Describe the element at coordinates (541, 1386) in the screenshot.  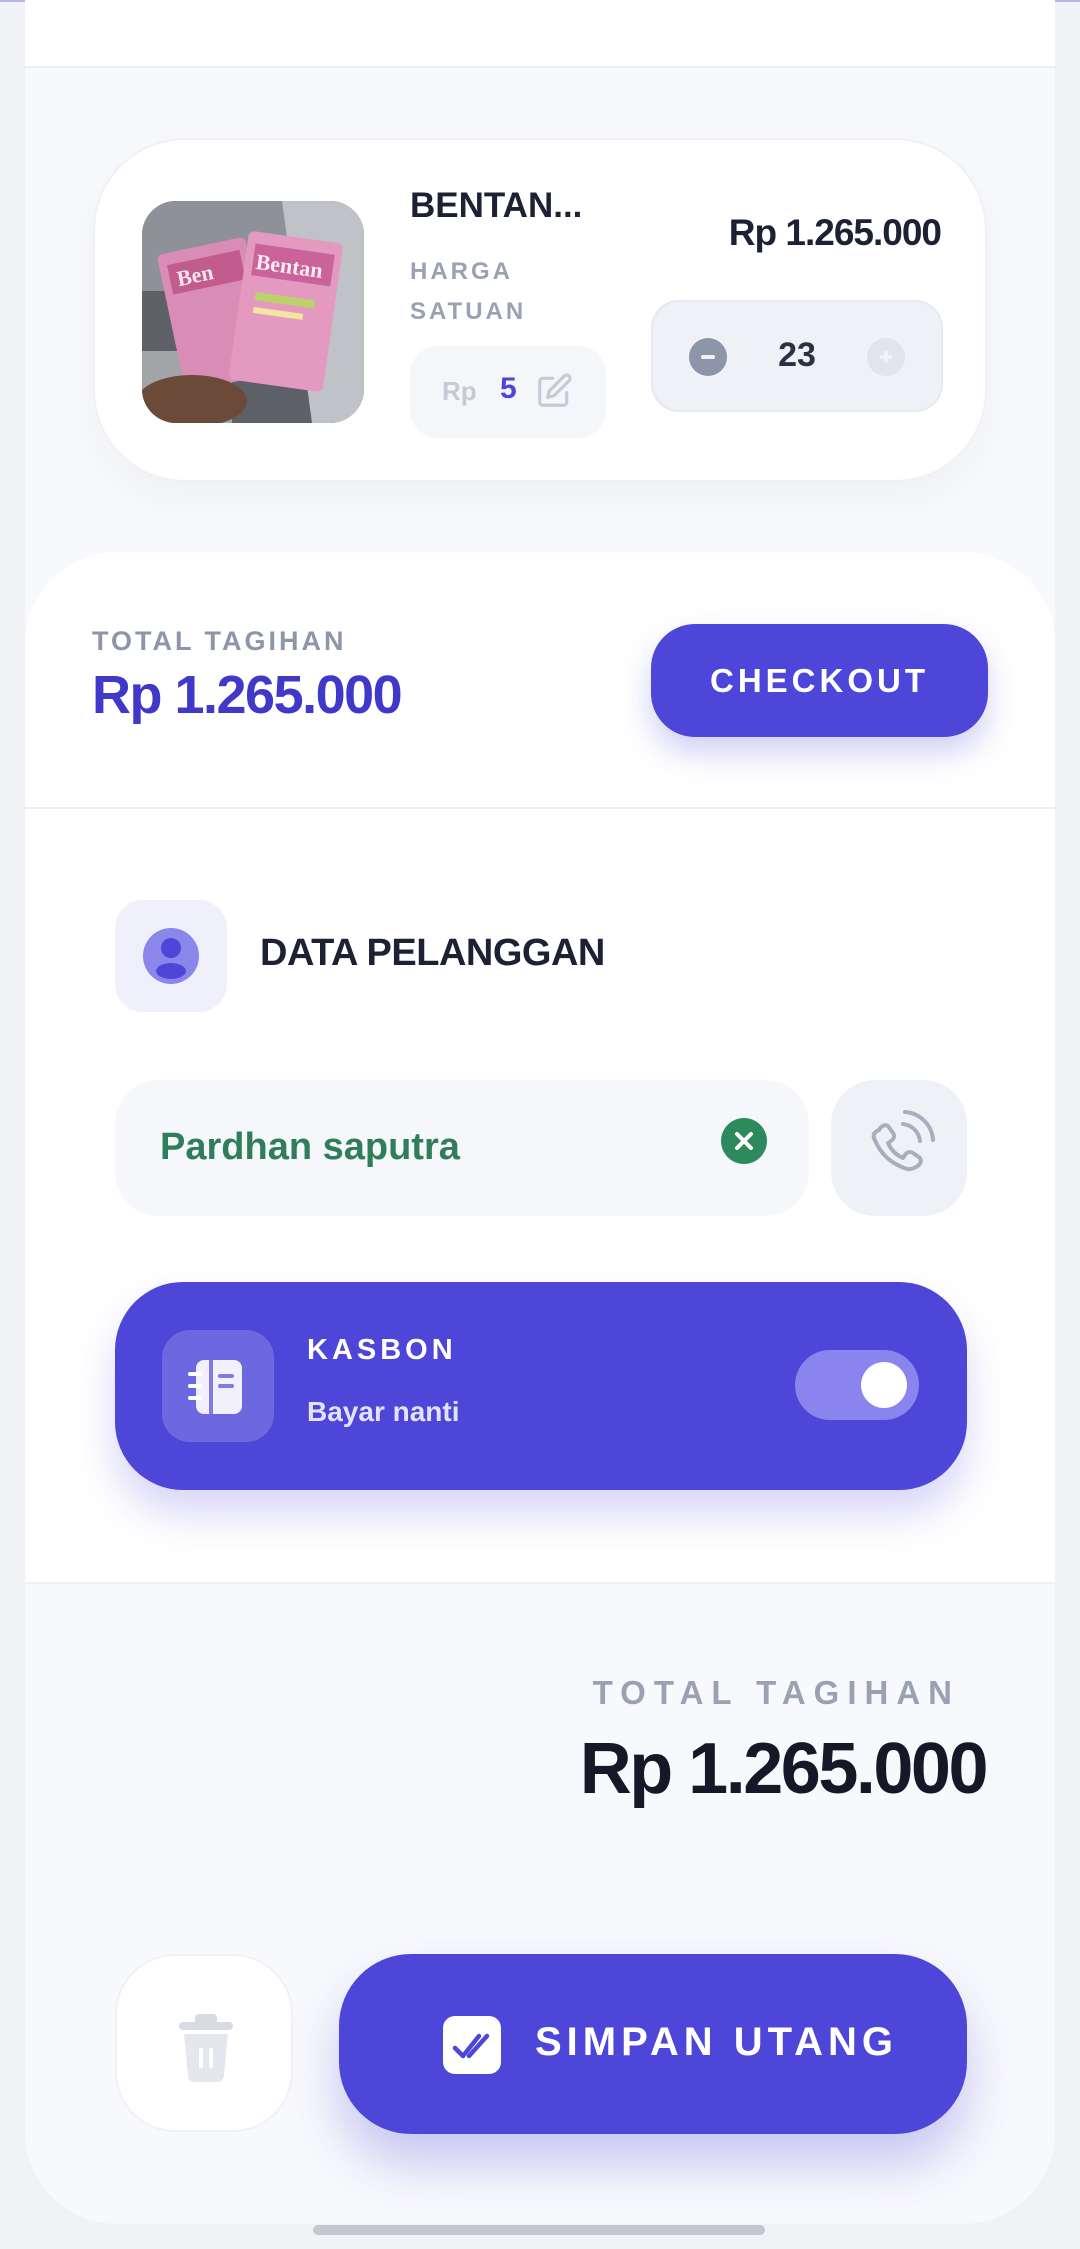
I see `kasbon-toggle-card: KASBON Bayar nanti` at that location.